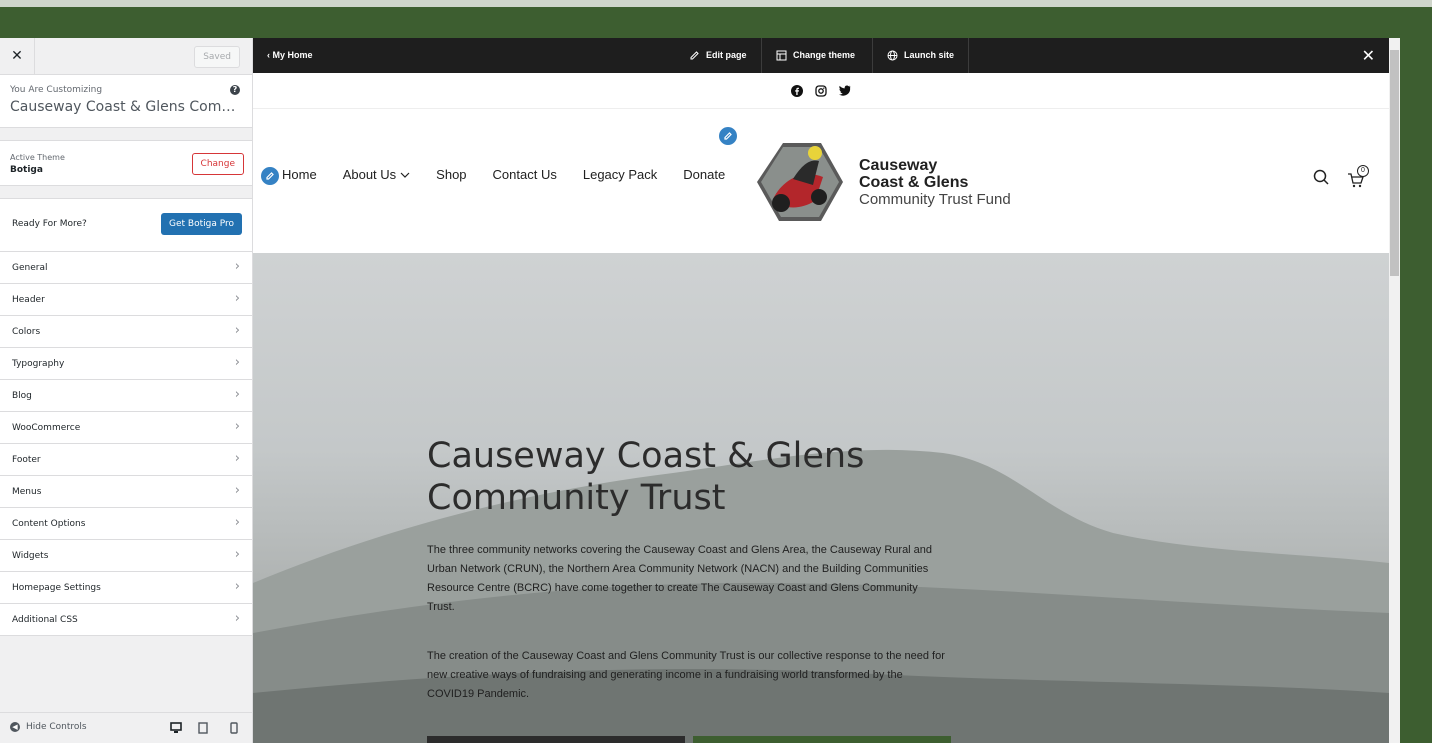 This screenshot has height=743, width=1432. Describe the element at coordinates (892, 55) in the screenshot. I see `globe-icon` at that location.